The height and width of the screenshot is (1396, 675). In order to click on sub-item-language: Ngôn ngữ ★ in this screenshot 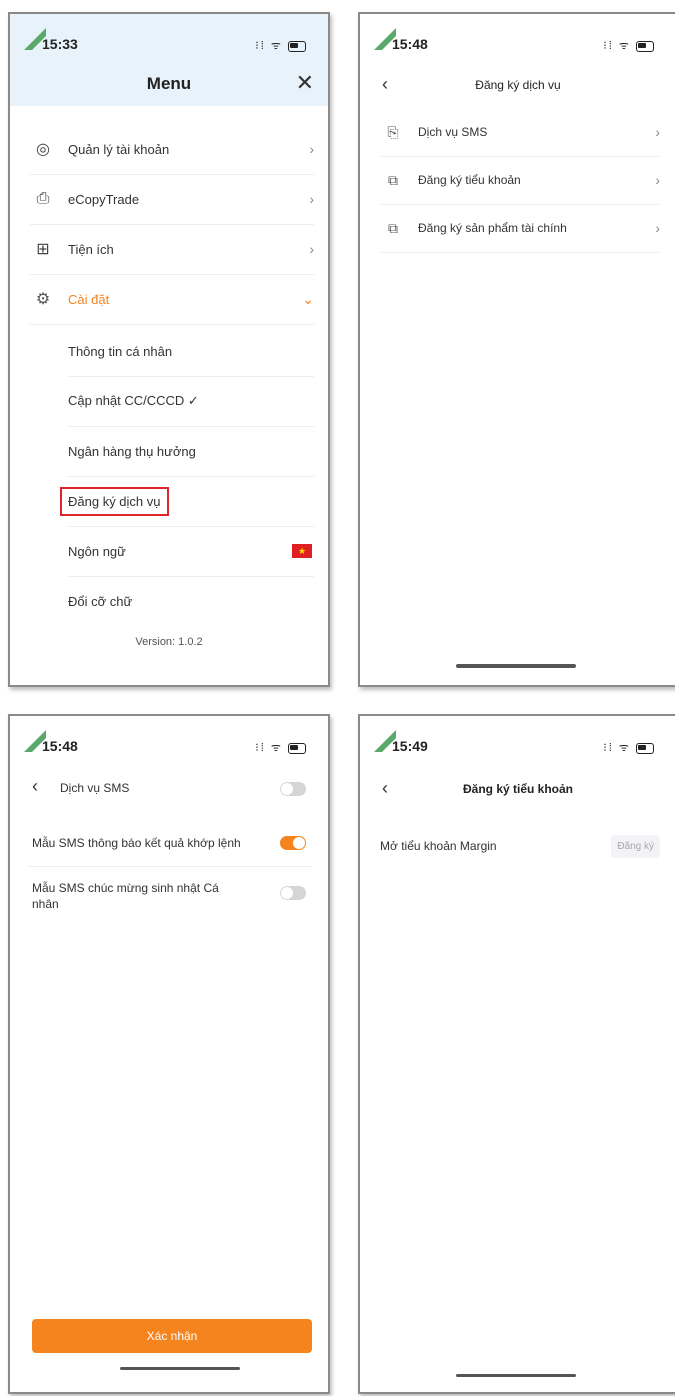, I will do `click(191, 551)`.